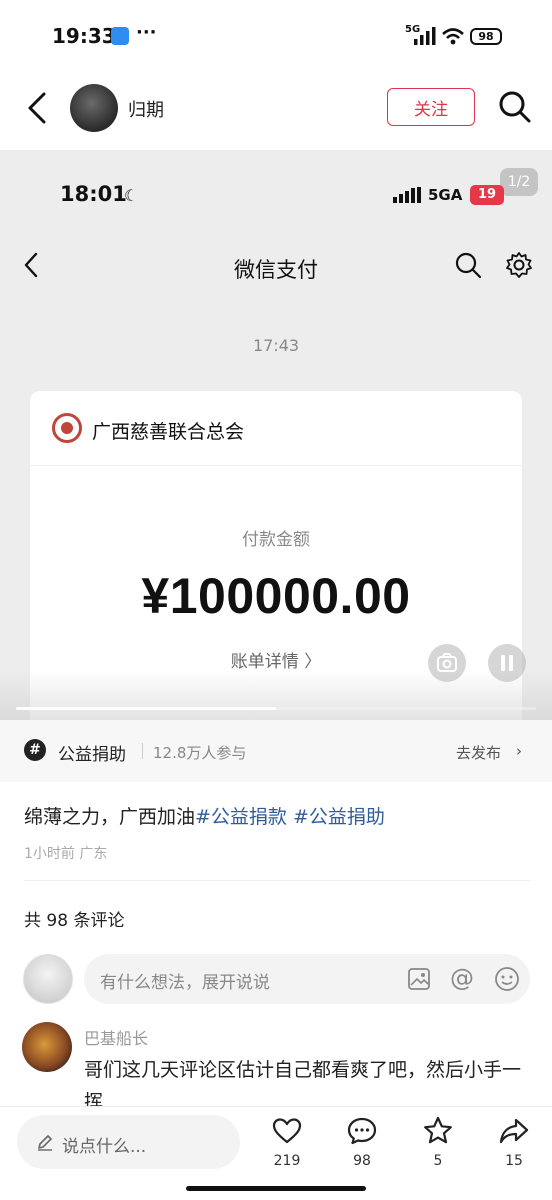 The width and height of the screenshot is (552, 1200). I want to click on amount-label: 付款金额, so click(276, 540).